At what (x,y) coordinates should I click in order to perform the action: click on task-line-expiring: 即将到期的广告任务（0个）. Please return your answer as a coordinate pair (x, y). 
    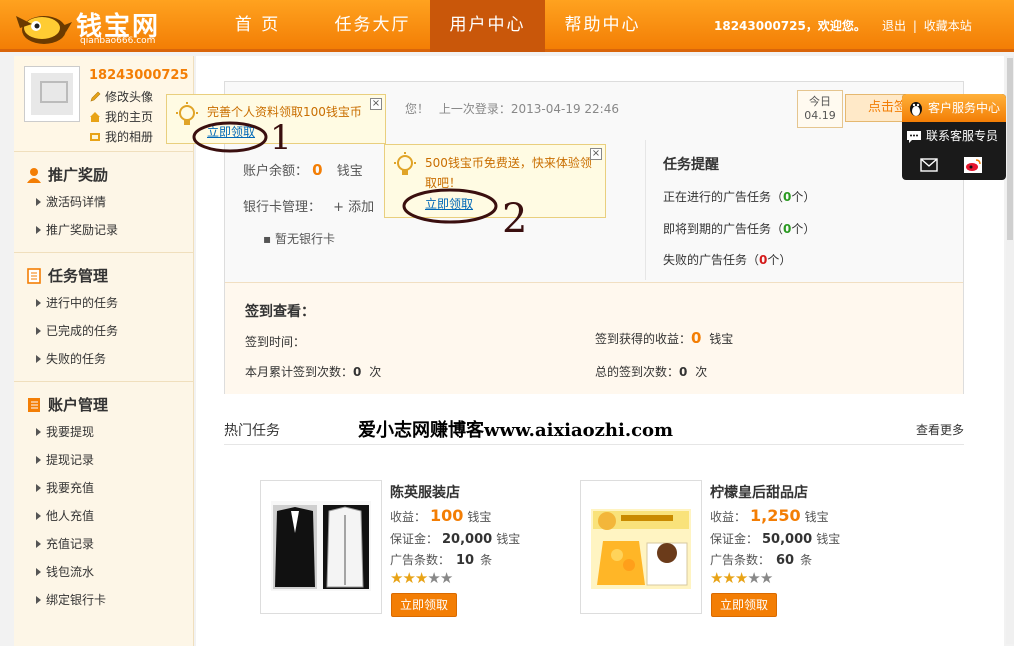
    Looking at the image, I should click on (739, 228).